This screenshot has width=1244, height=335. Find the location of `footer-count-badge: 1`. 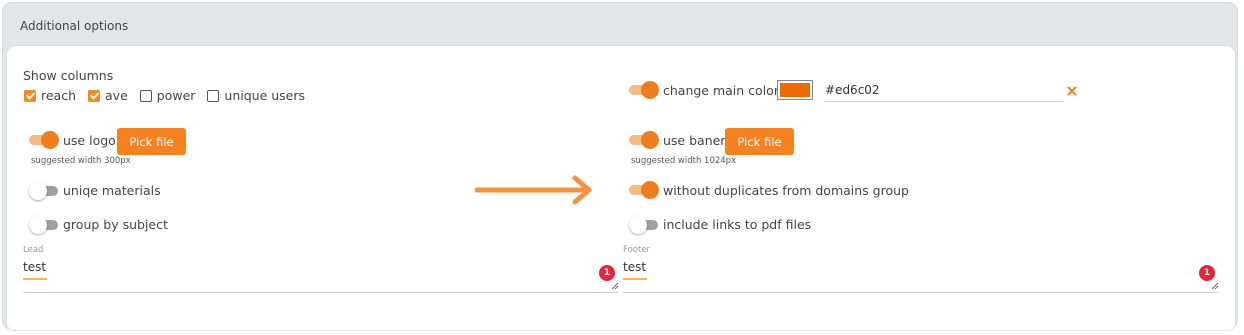

footer-count-badge: 1 is located at coordinates (1207, 273).